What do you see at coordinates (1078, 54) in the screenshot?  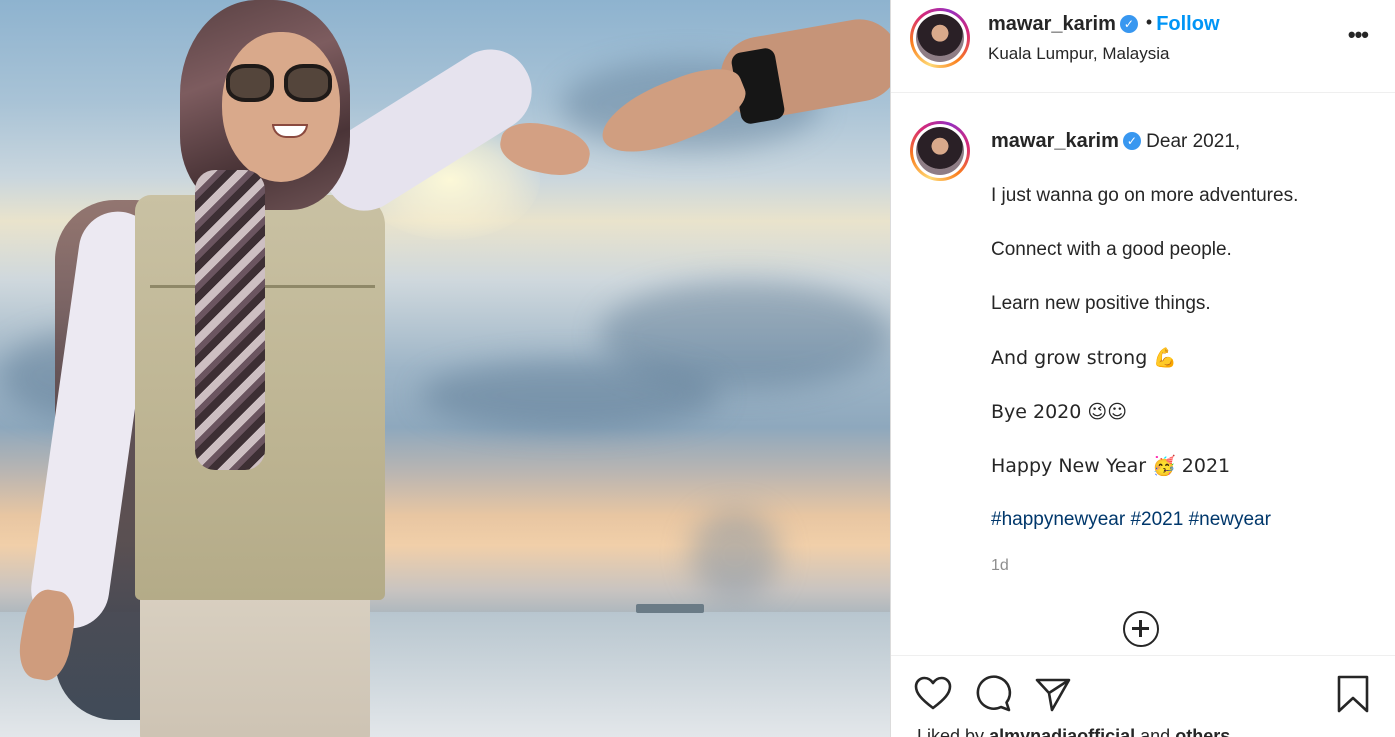 I see `location-link: Kuala Lumpur, Malaysia` at bounding box center [1078, 54].